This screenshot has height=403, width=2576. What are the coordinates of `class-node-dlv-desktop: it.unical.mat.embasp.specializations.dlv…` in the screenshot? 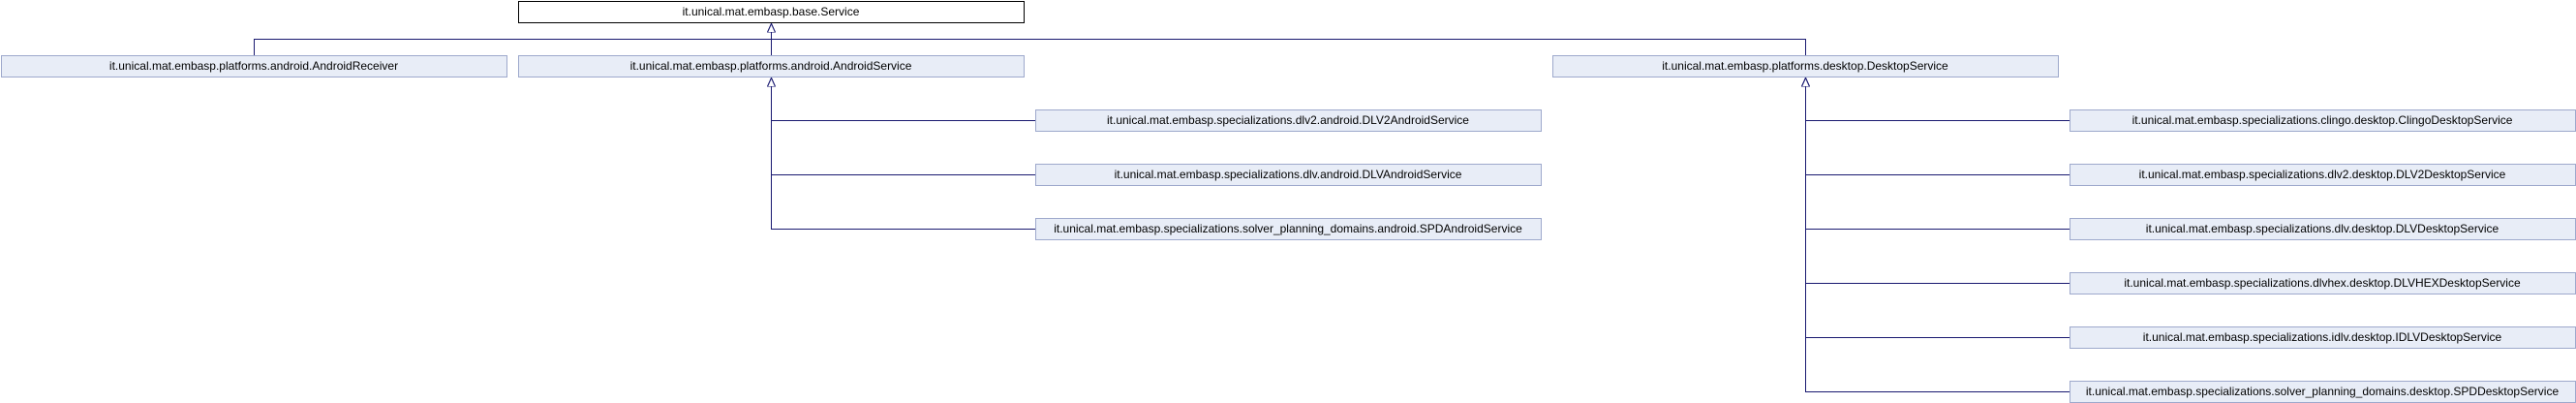 It's located at (2323, 229).